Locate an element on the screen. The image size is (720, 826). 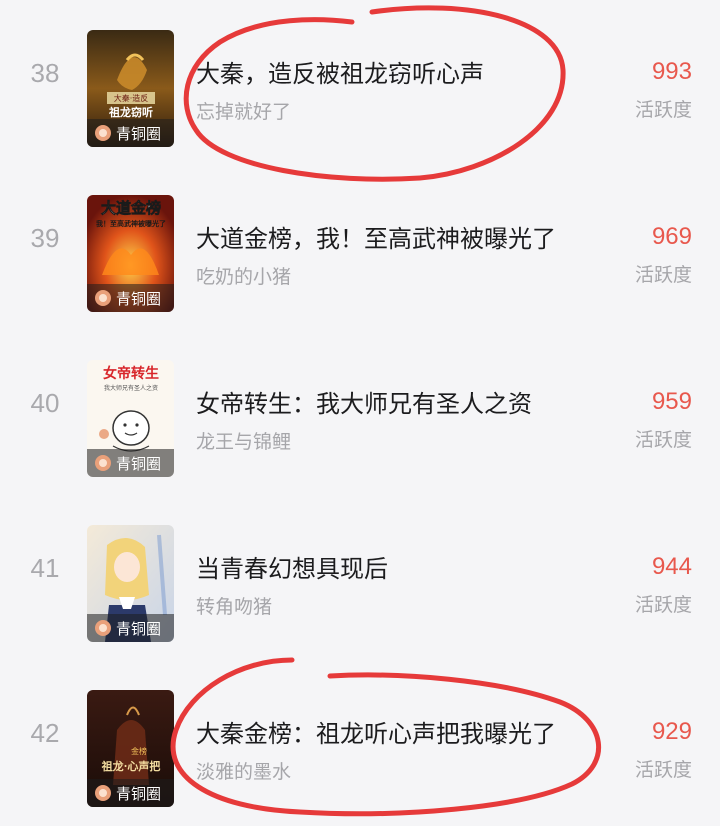
book-cover: 金榜 祖龙·心声把 青铜圈 is located at coordinates (130, 748).